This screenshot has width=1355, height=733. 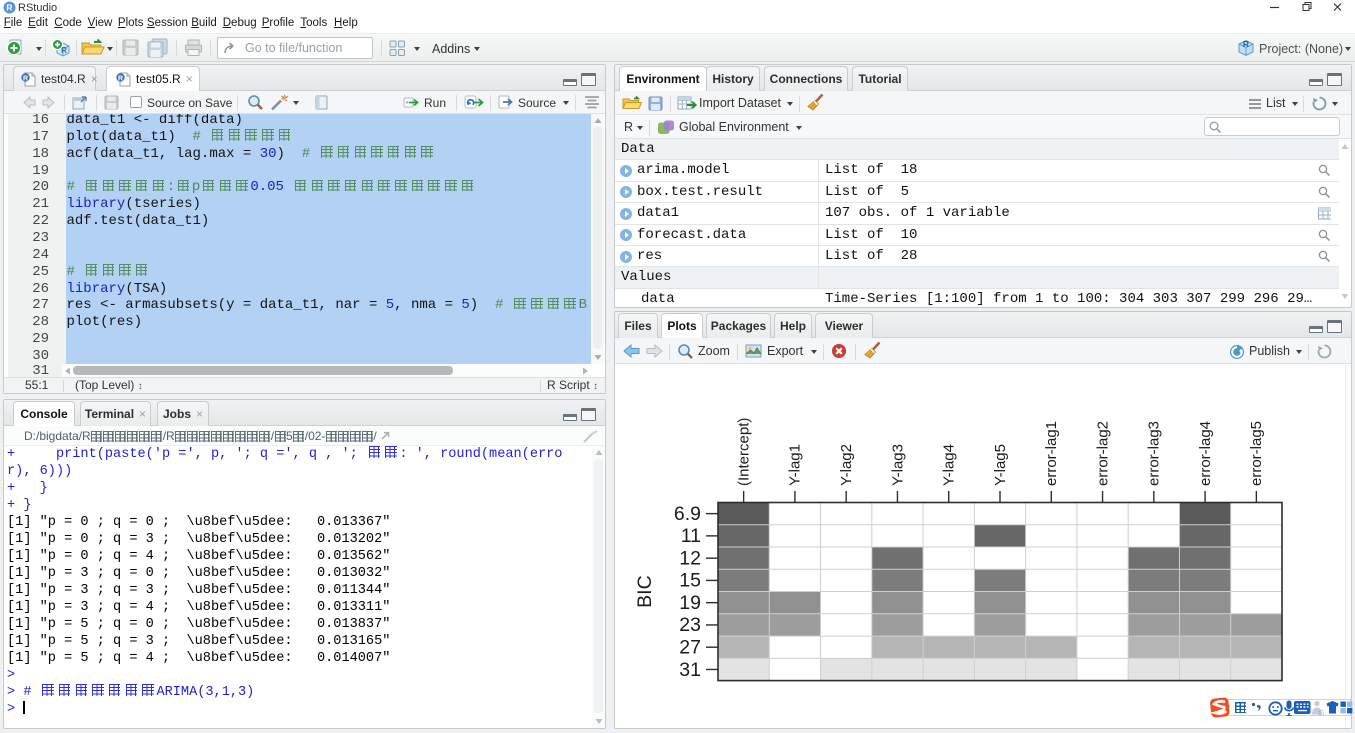 What do you see at coordinates (949, 465) in the screenshot?
I see `svg-text: Y-lag4` at bounding box center [949, 465].